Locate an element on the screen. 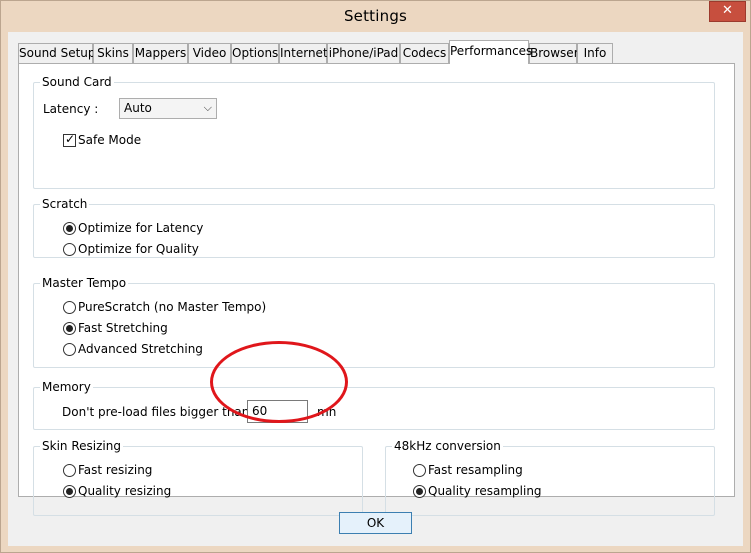 This screenshot has width=751, height=553. fast-stretching-label: Fast Stretching is located at coordinates (123, 328).